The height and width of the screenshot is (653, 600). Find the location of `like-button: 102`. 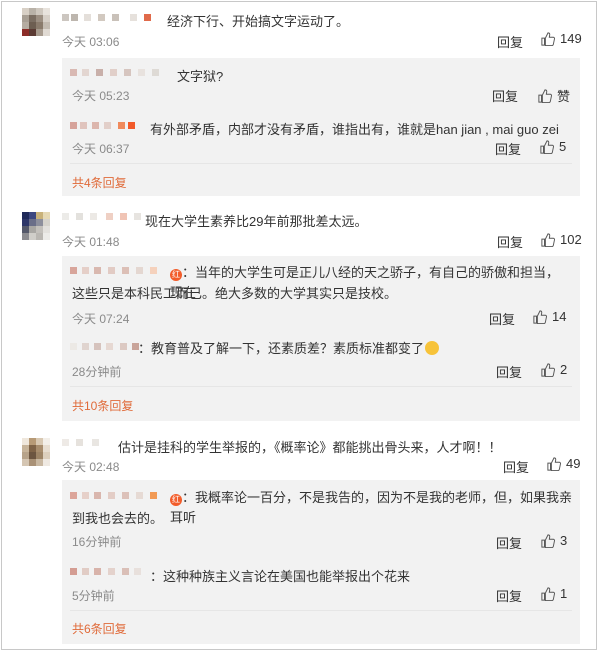

like-button: 102 is located at coordinates (561, 239).